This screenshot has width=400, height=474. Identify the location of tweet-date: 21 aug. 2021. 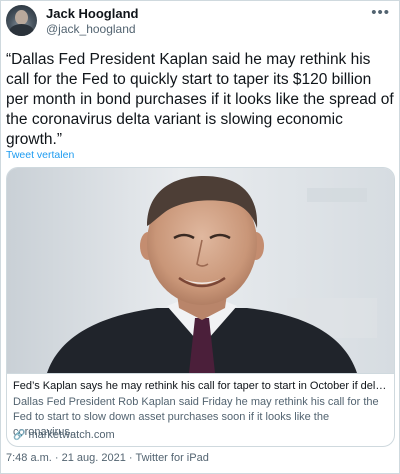
(94, 458).